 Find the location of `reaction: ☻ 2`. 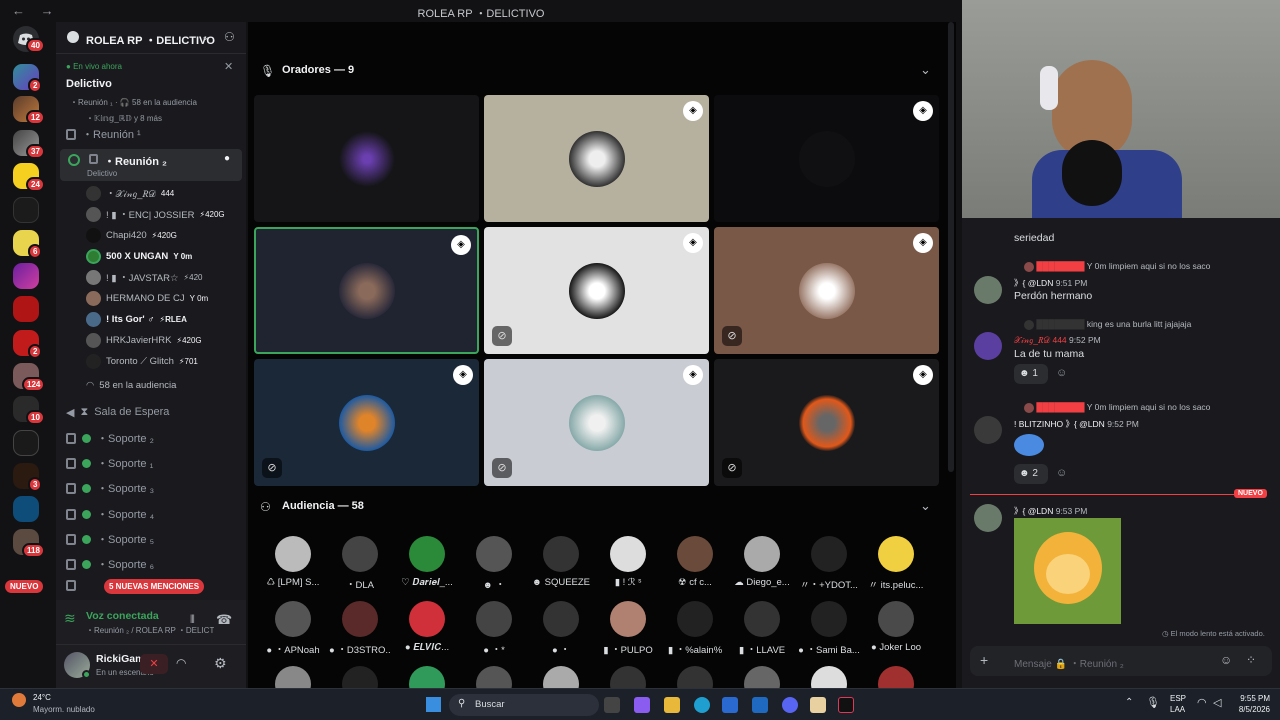

reaction: ☻ 2 is located at coordinates (1031, 474).